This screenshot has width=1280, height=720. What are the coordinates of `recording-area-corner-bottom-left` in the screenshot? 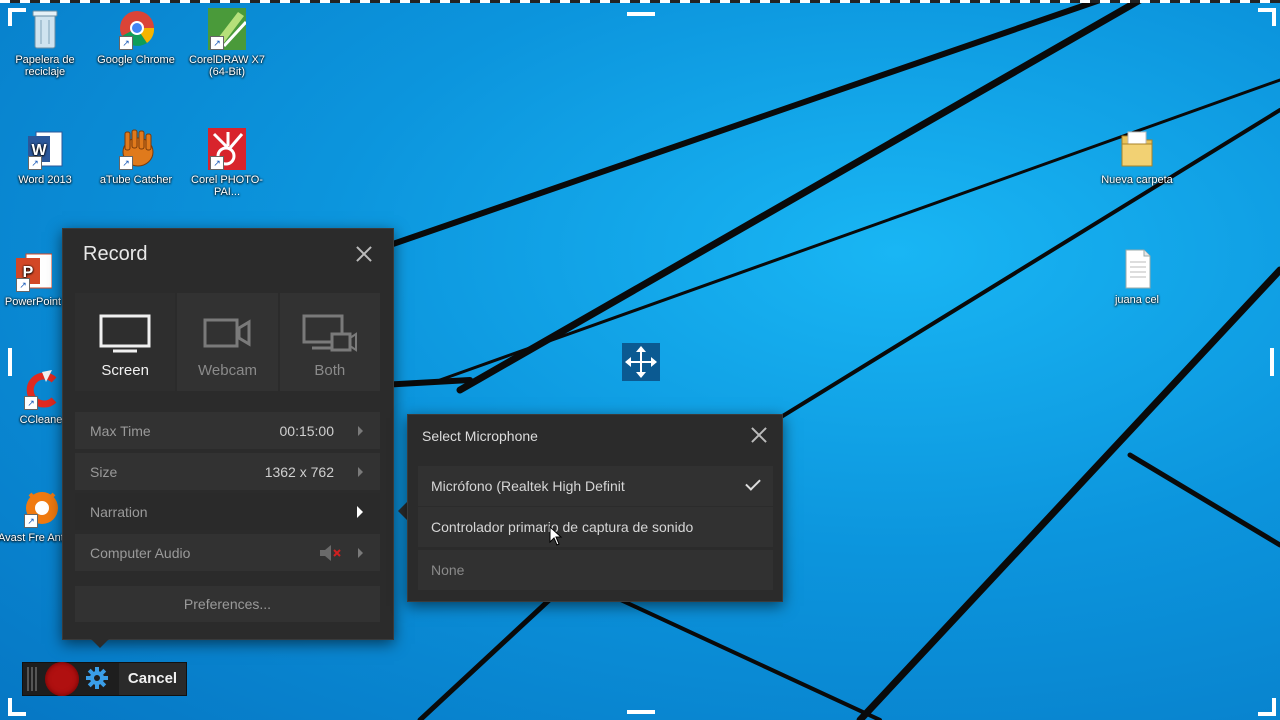 It's located at (17, 707).